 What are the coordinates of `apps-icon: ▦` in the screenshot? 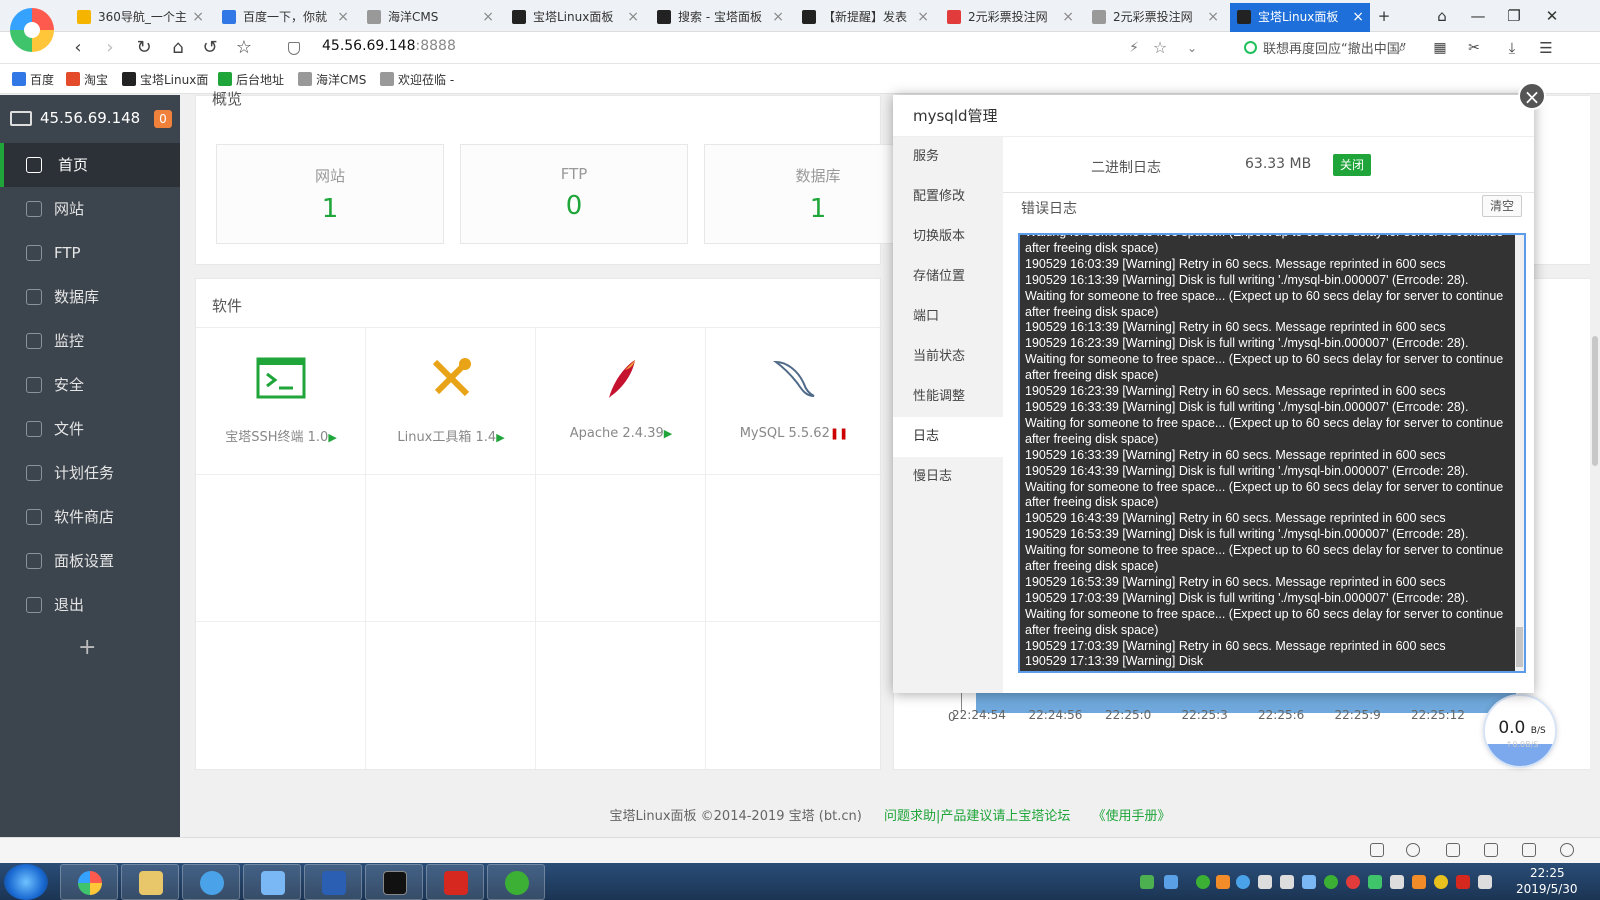 It's located at (1440, 48).